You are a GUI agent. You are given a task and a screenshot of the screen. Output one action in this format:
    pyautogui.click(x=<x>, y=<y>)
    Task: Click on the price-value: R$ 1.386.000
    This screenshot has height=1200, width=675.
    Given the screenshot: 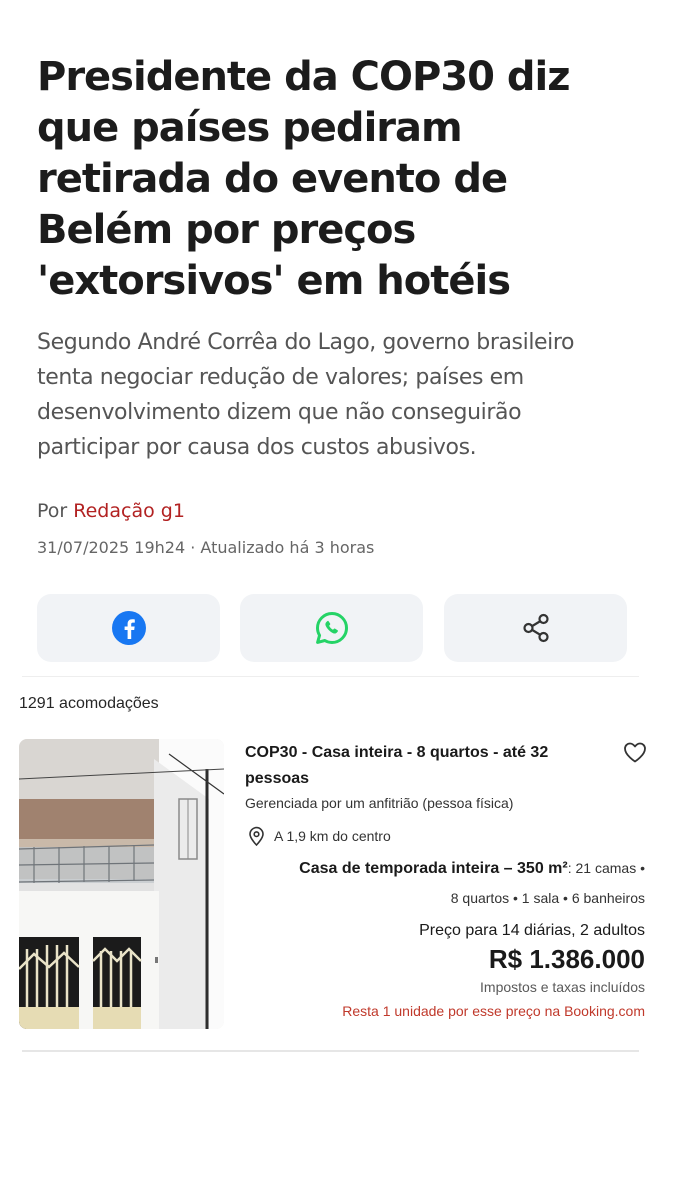 What is the action you would take?
    pyautogui.click(x=566, y=959)
    